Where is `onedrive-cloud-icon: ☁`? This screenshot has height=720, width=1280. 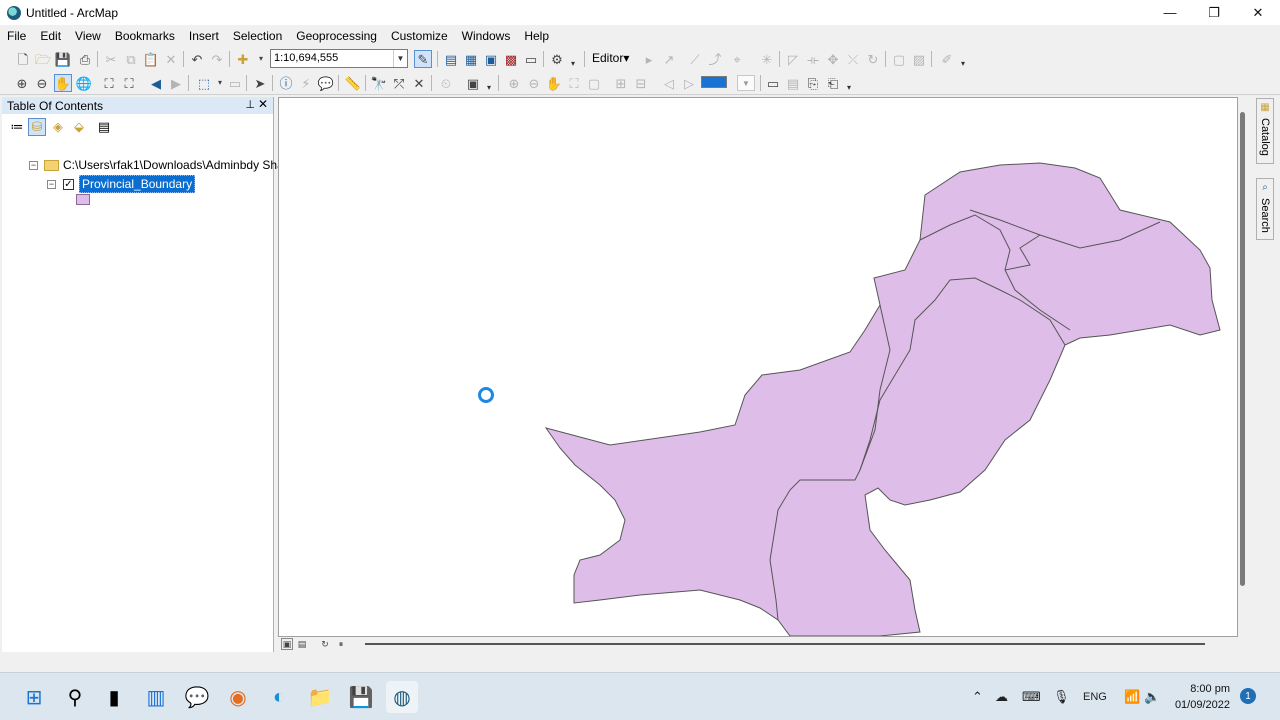
onedrive-cloud-icon: ☁ is located at coordinates (1001, 696).